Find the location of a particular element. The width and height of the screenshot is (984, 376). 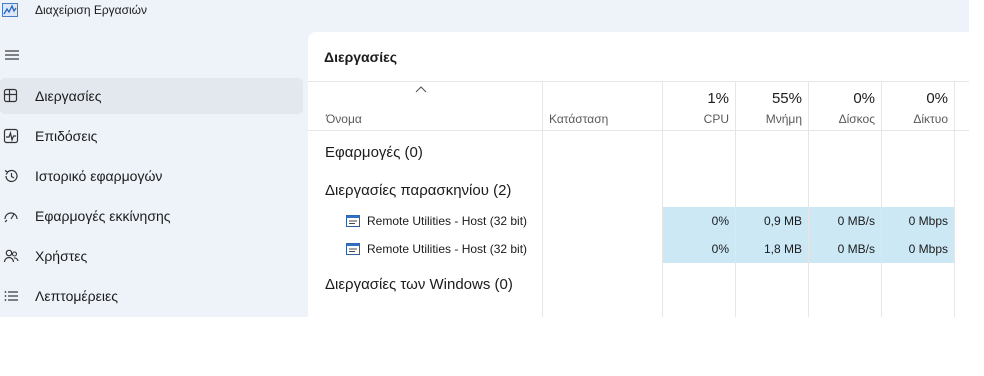

column-header-name: Όνομα is located at coordinates (344, 119).